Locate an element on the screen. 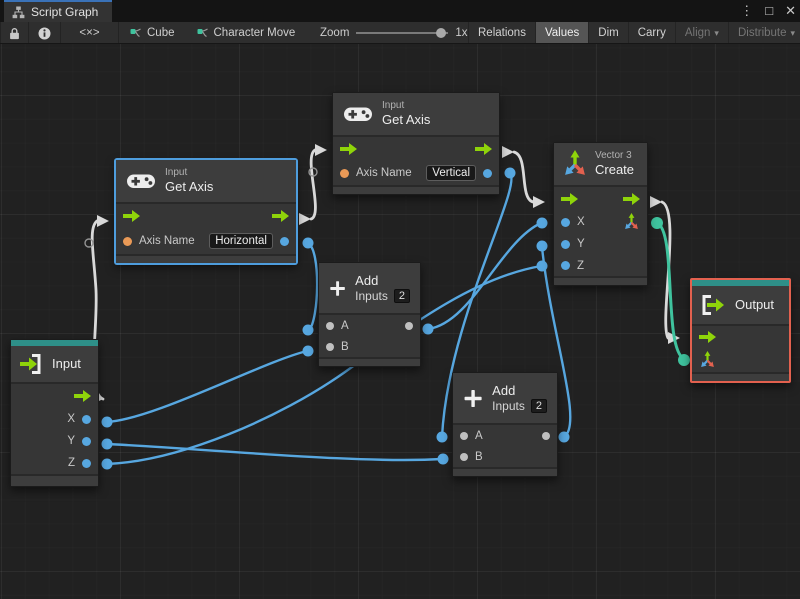  axis-name-field: Vertical is located at coordinates (451, 173).